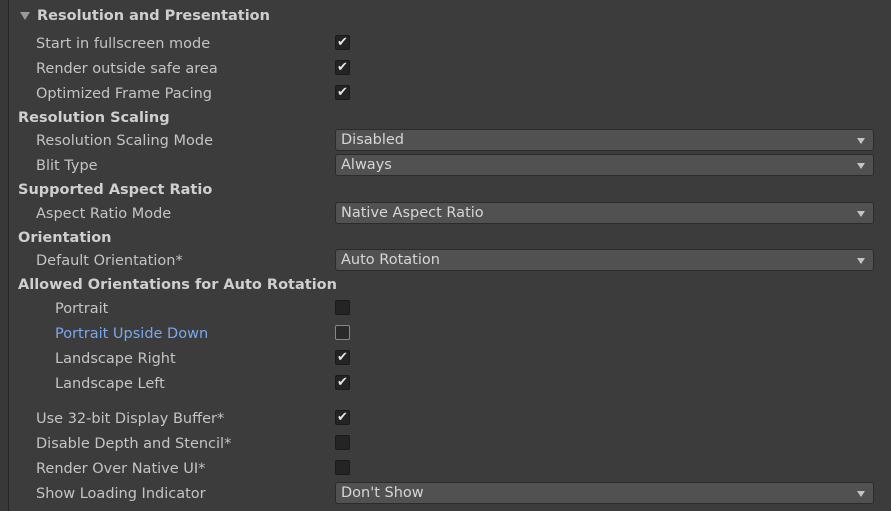 The image size is (891, 511). I want to click on blit-type-label: Blit Type, so click(67, 165).